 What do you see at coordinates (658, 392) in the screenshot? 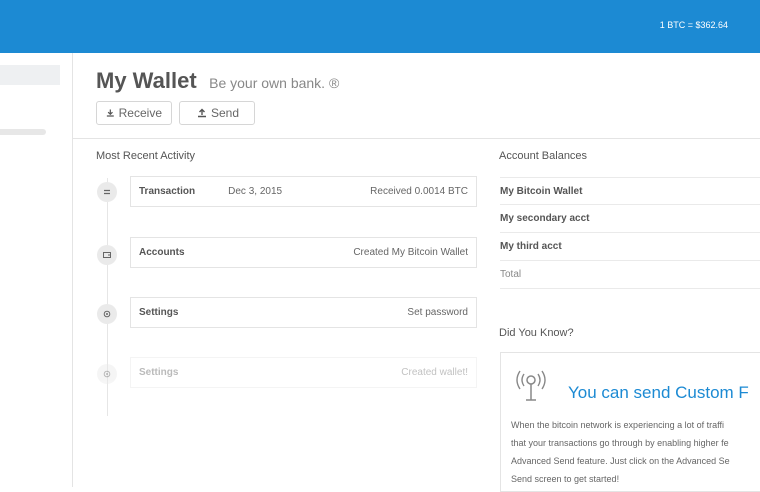
I see `tip-heading: You can send Custom F` at bounding box center [658, 392].